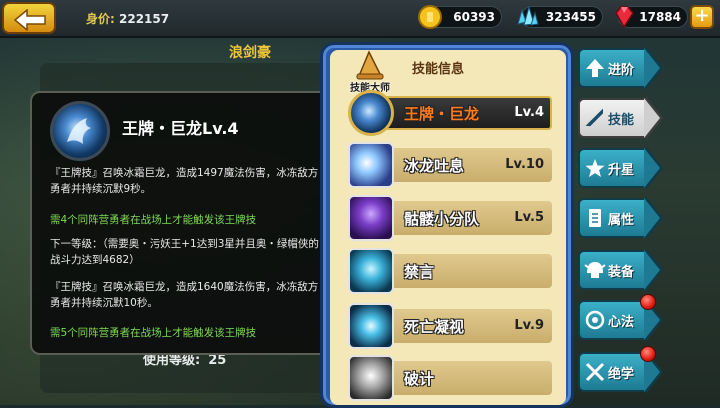  I want to click on skill-level: Lv.4, so click(529, 112).